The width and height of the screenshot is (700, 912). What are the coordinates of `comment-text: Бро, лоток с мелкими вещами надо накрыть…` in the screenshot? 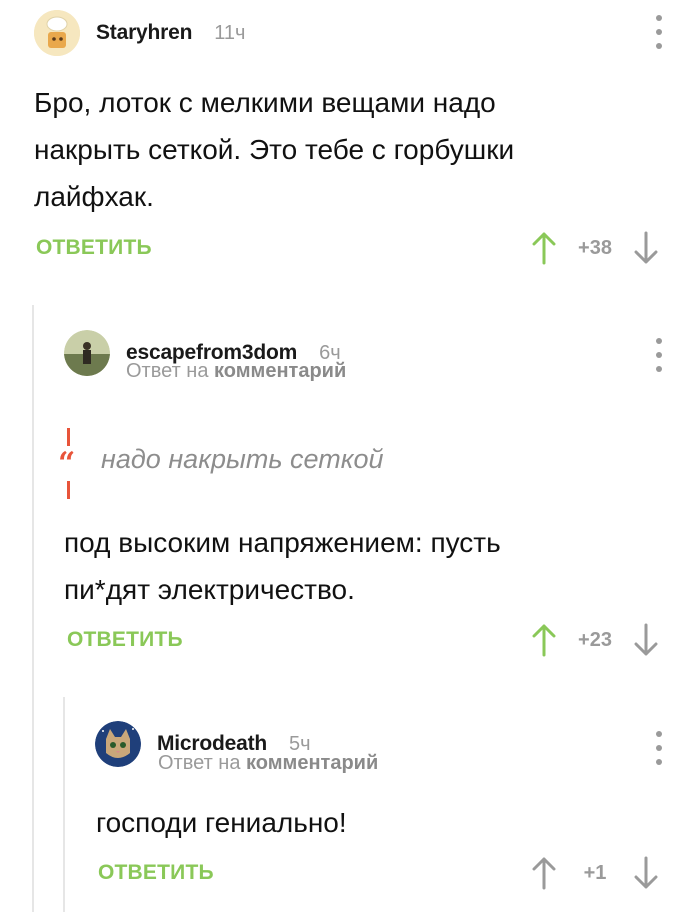 It's located at (354, 149).